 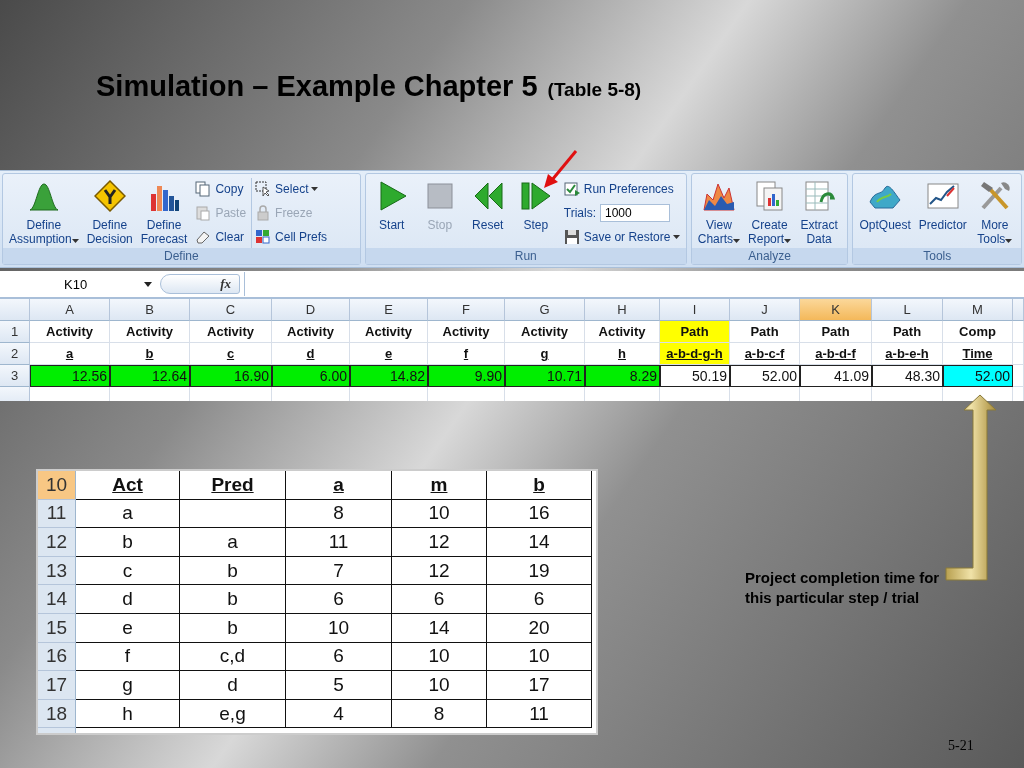 What do you see at coordinates (907, 376) in the screenshot?
I see `table-cell: 48.30` at bounding box center [907, 376].